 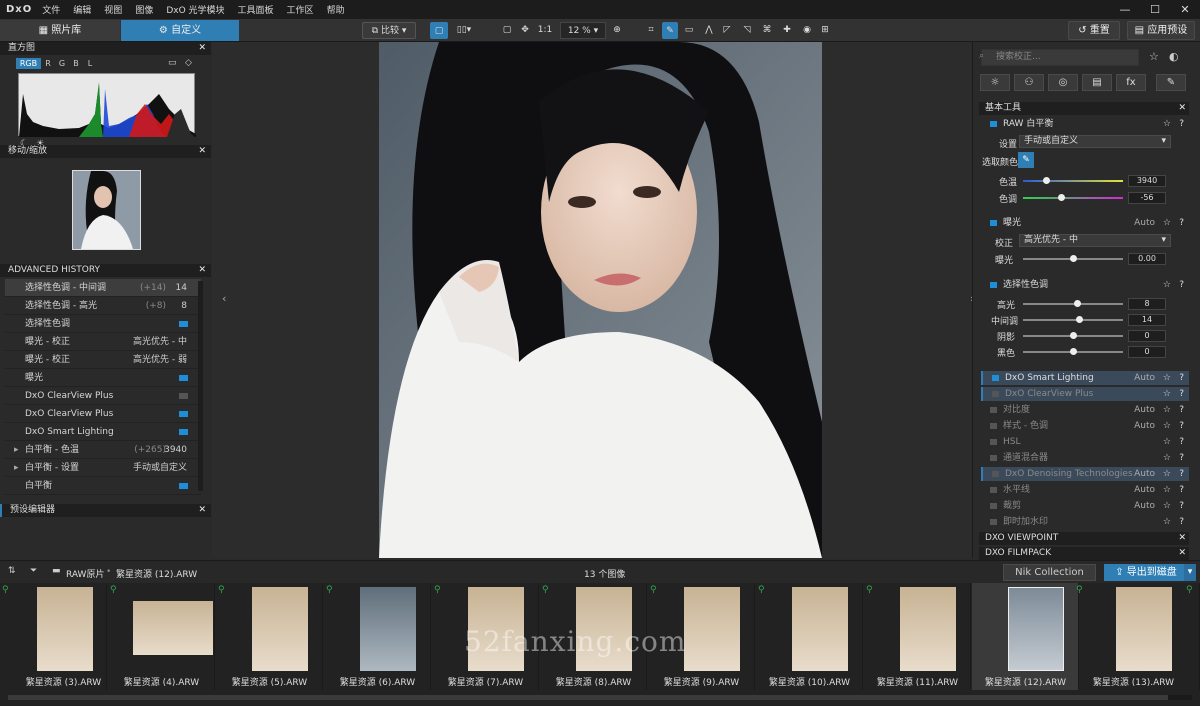 I want to click on local-icon: ✎, so click(x=1171, y=82).